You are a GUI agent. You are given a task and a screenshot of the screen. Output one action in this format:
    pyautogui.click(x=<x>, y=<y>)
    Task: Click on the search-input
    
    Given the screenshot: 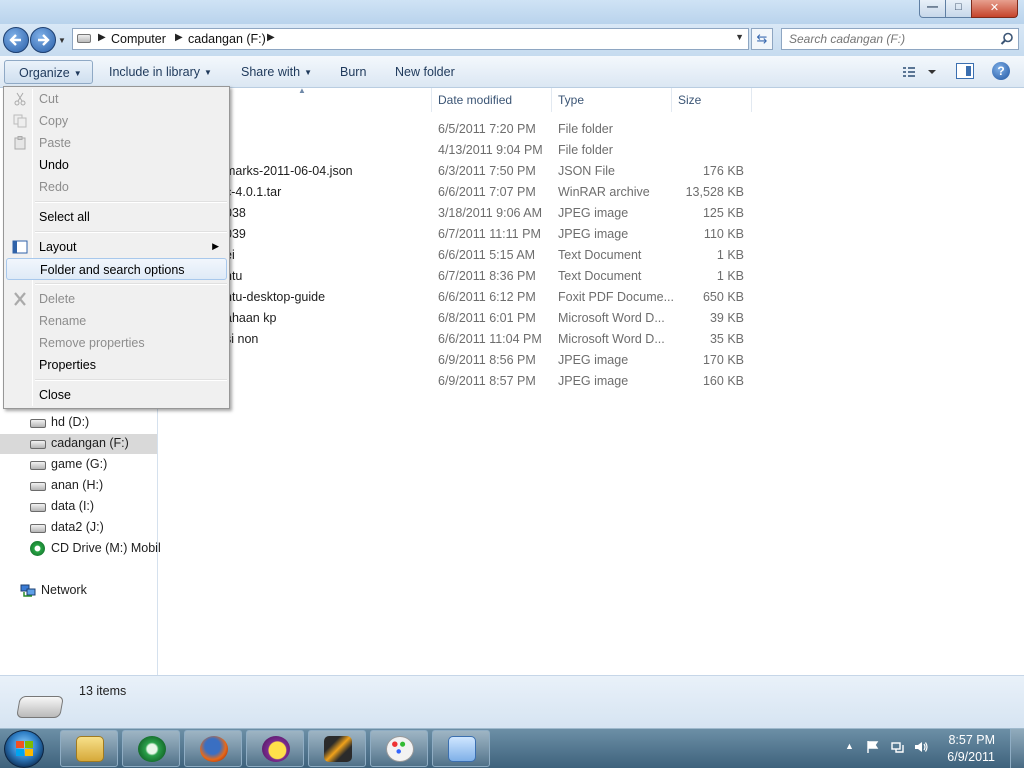 What is the action you would take?
    pyautogui.click(x=887, y=39)
    